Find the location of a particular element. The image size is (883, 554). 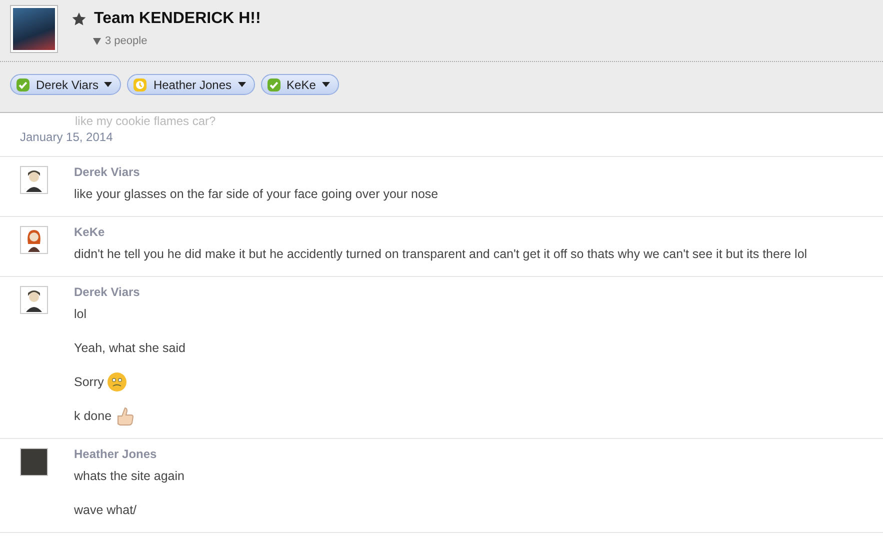

author-name: KeKe is located at coordinates (90, 232).